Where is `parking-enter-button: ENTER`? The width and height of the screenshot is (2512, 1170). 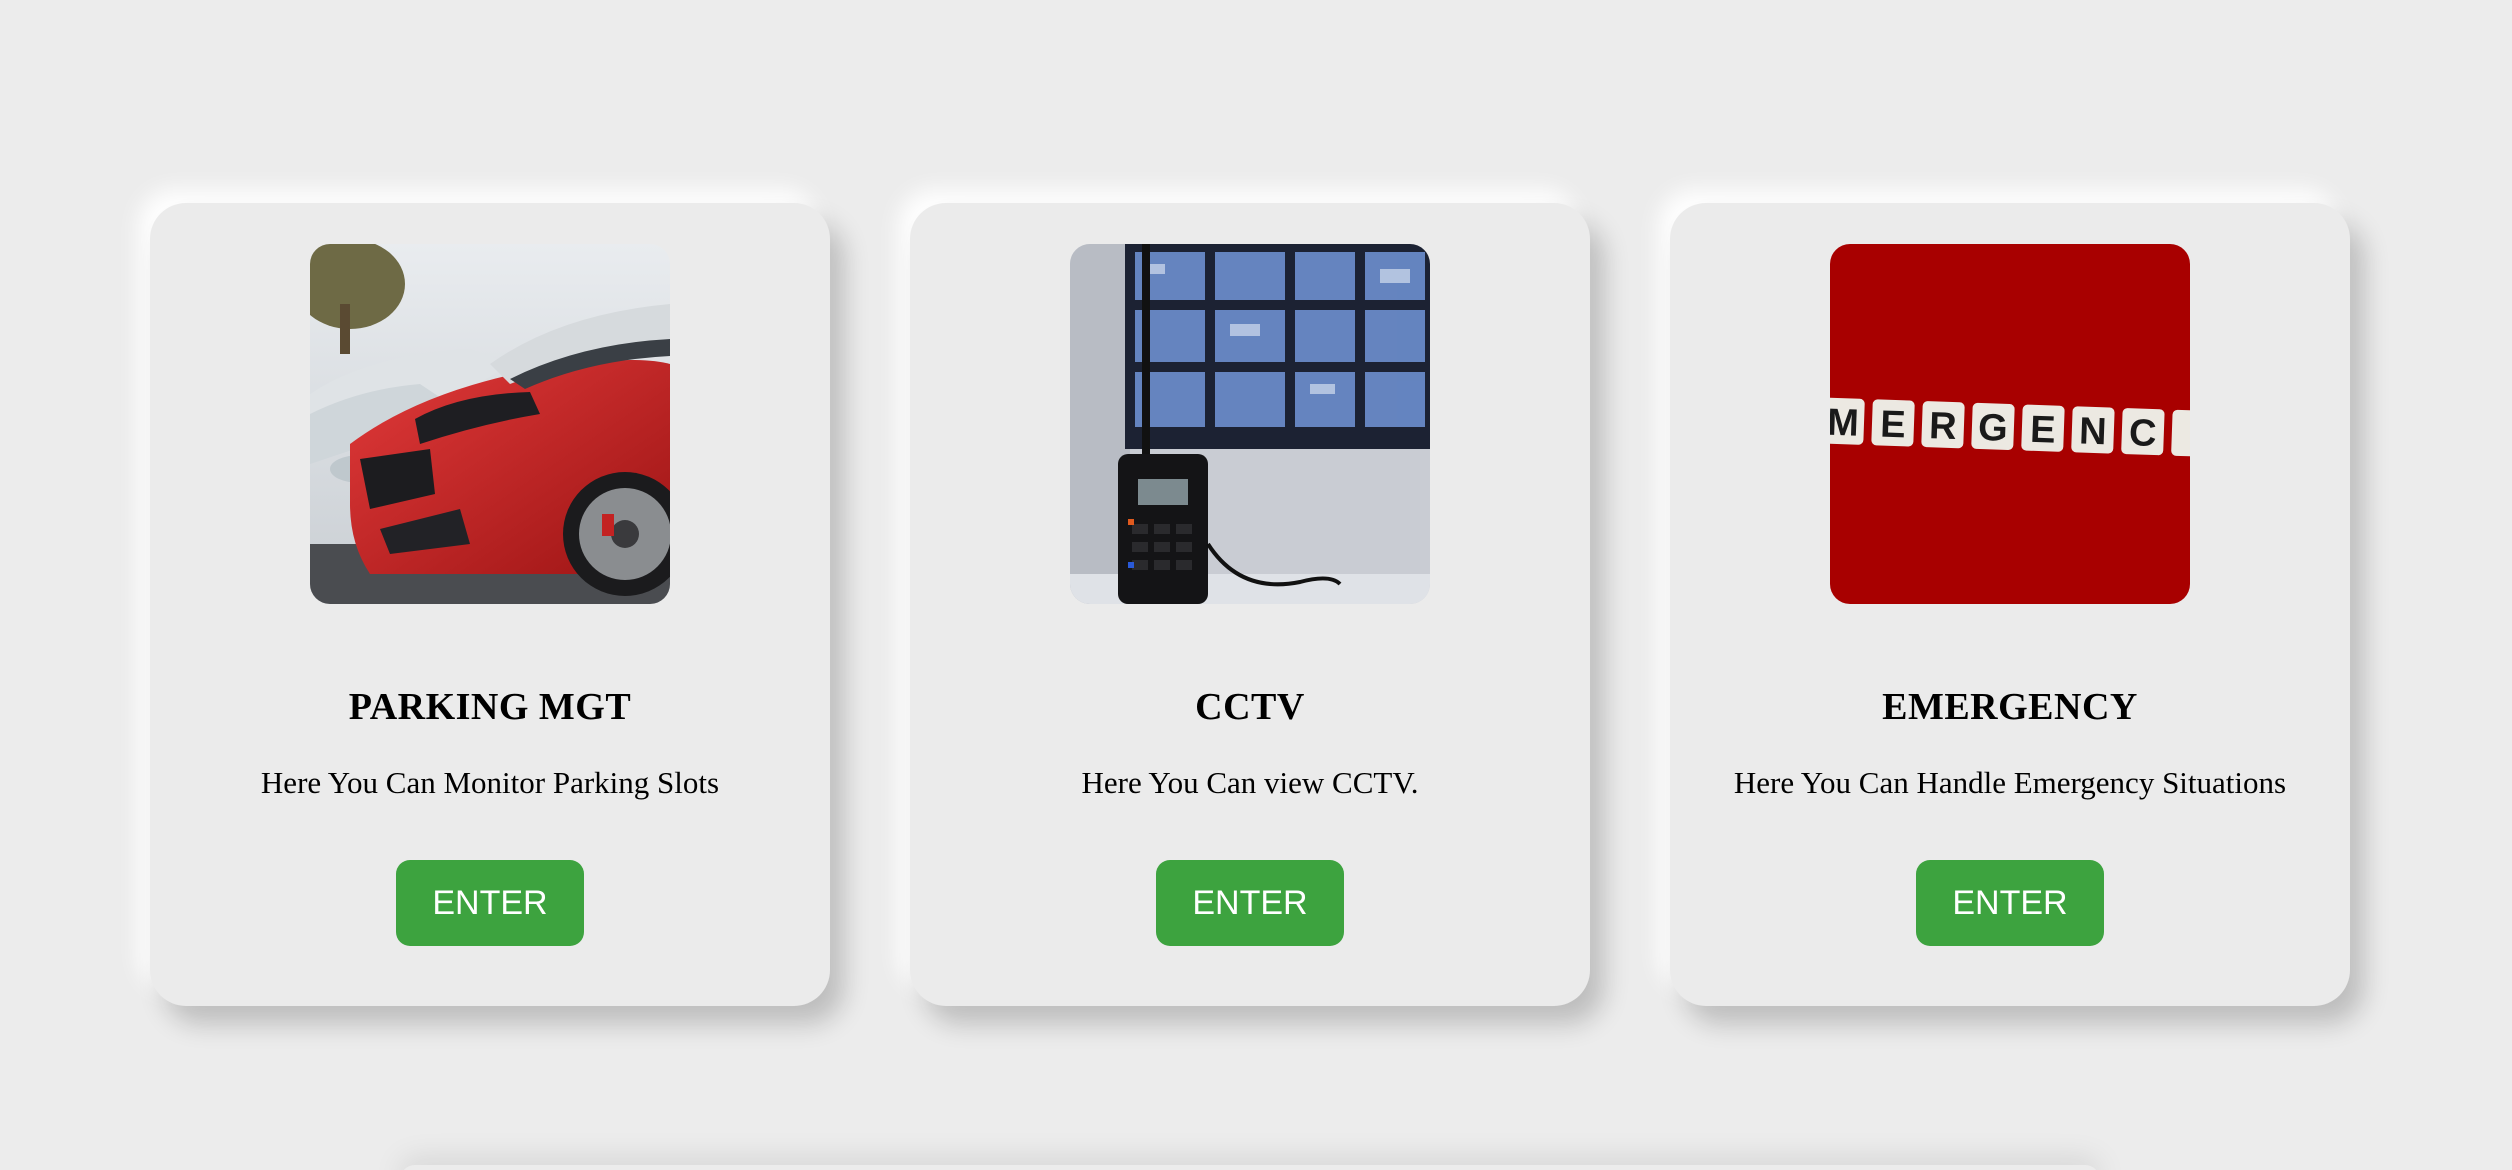 parking-enter-button: ENTER is located at coordinates (490, 903).